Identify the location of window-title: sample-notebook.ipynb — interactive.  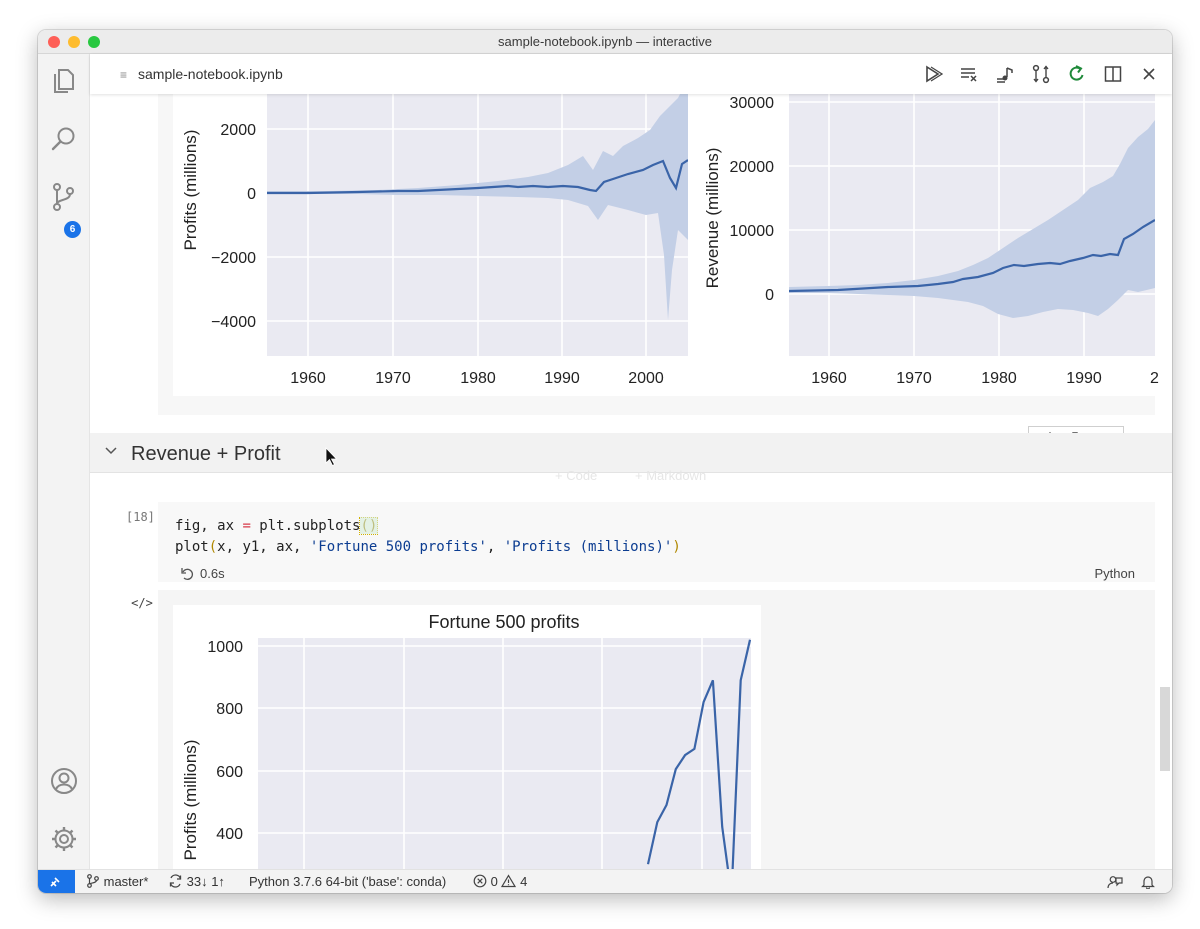
(605, 41).